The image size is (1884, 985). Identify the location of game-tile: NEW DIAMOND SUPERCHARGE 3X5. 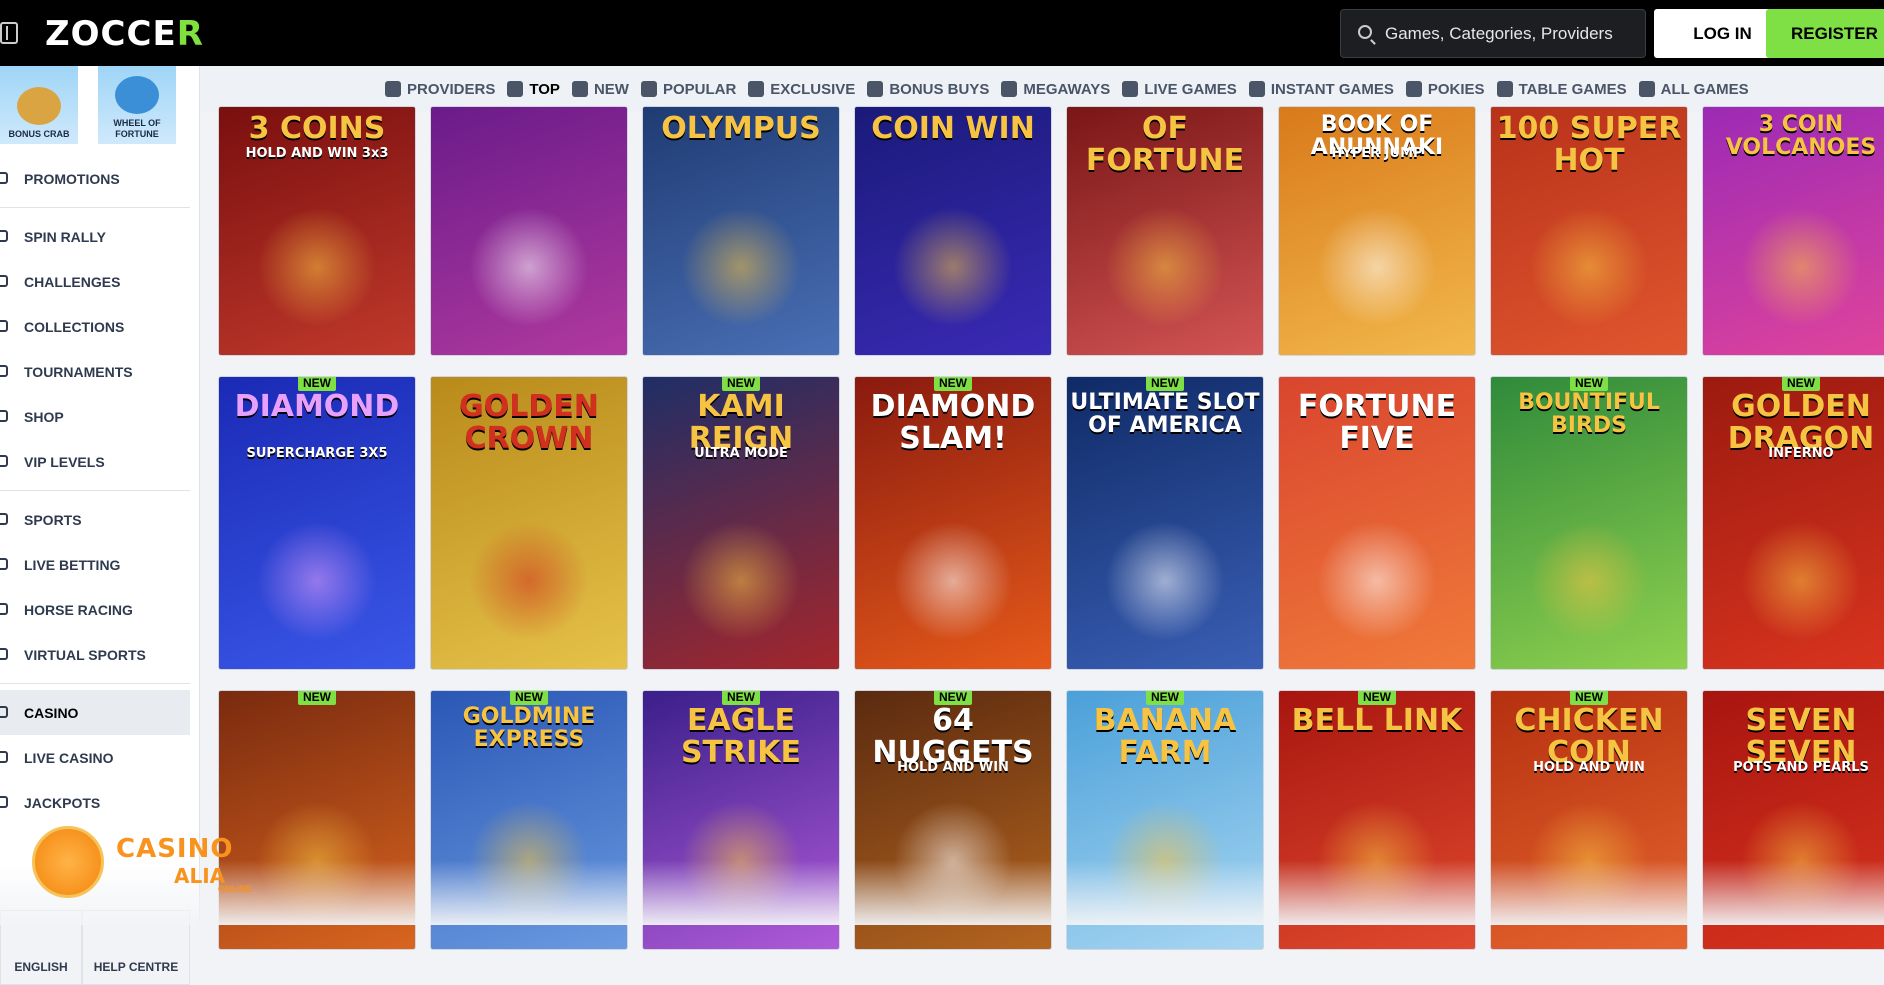
(317, 523).